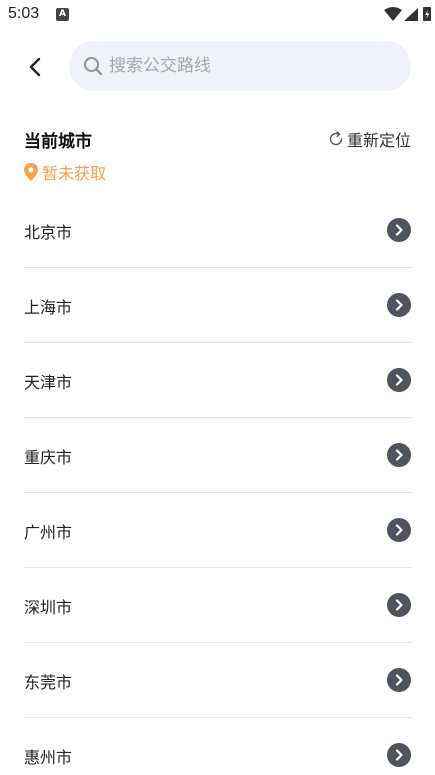 Image resolution: width=435 pixels, height=775 pixels. I want to click on back-button, so click(35, 67).